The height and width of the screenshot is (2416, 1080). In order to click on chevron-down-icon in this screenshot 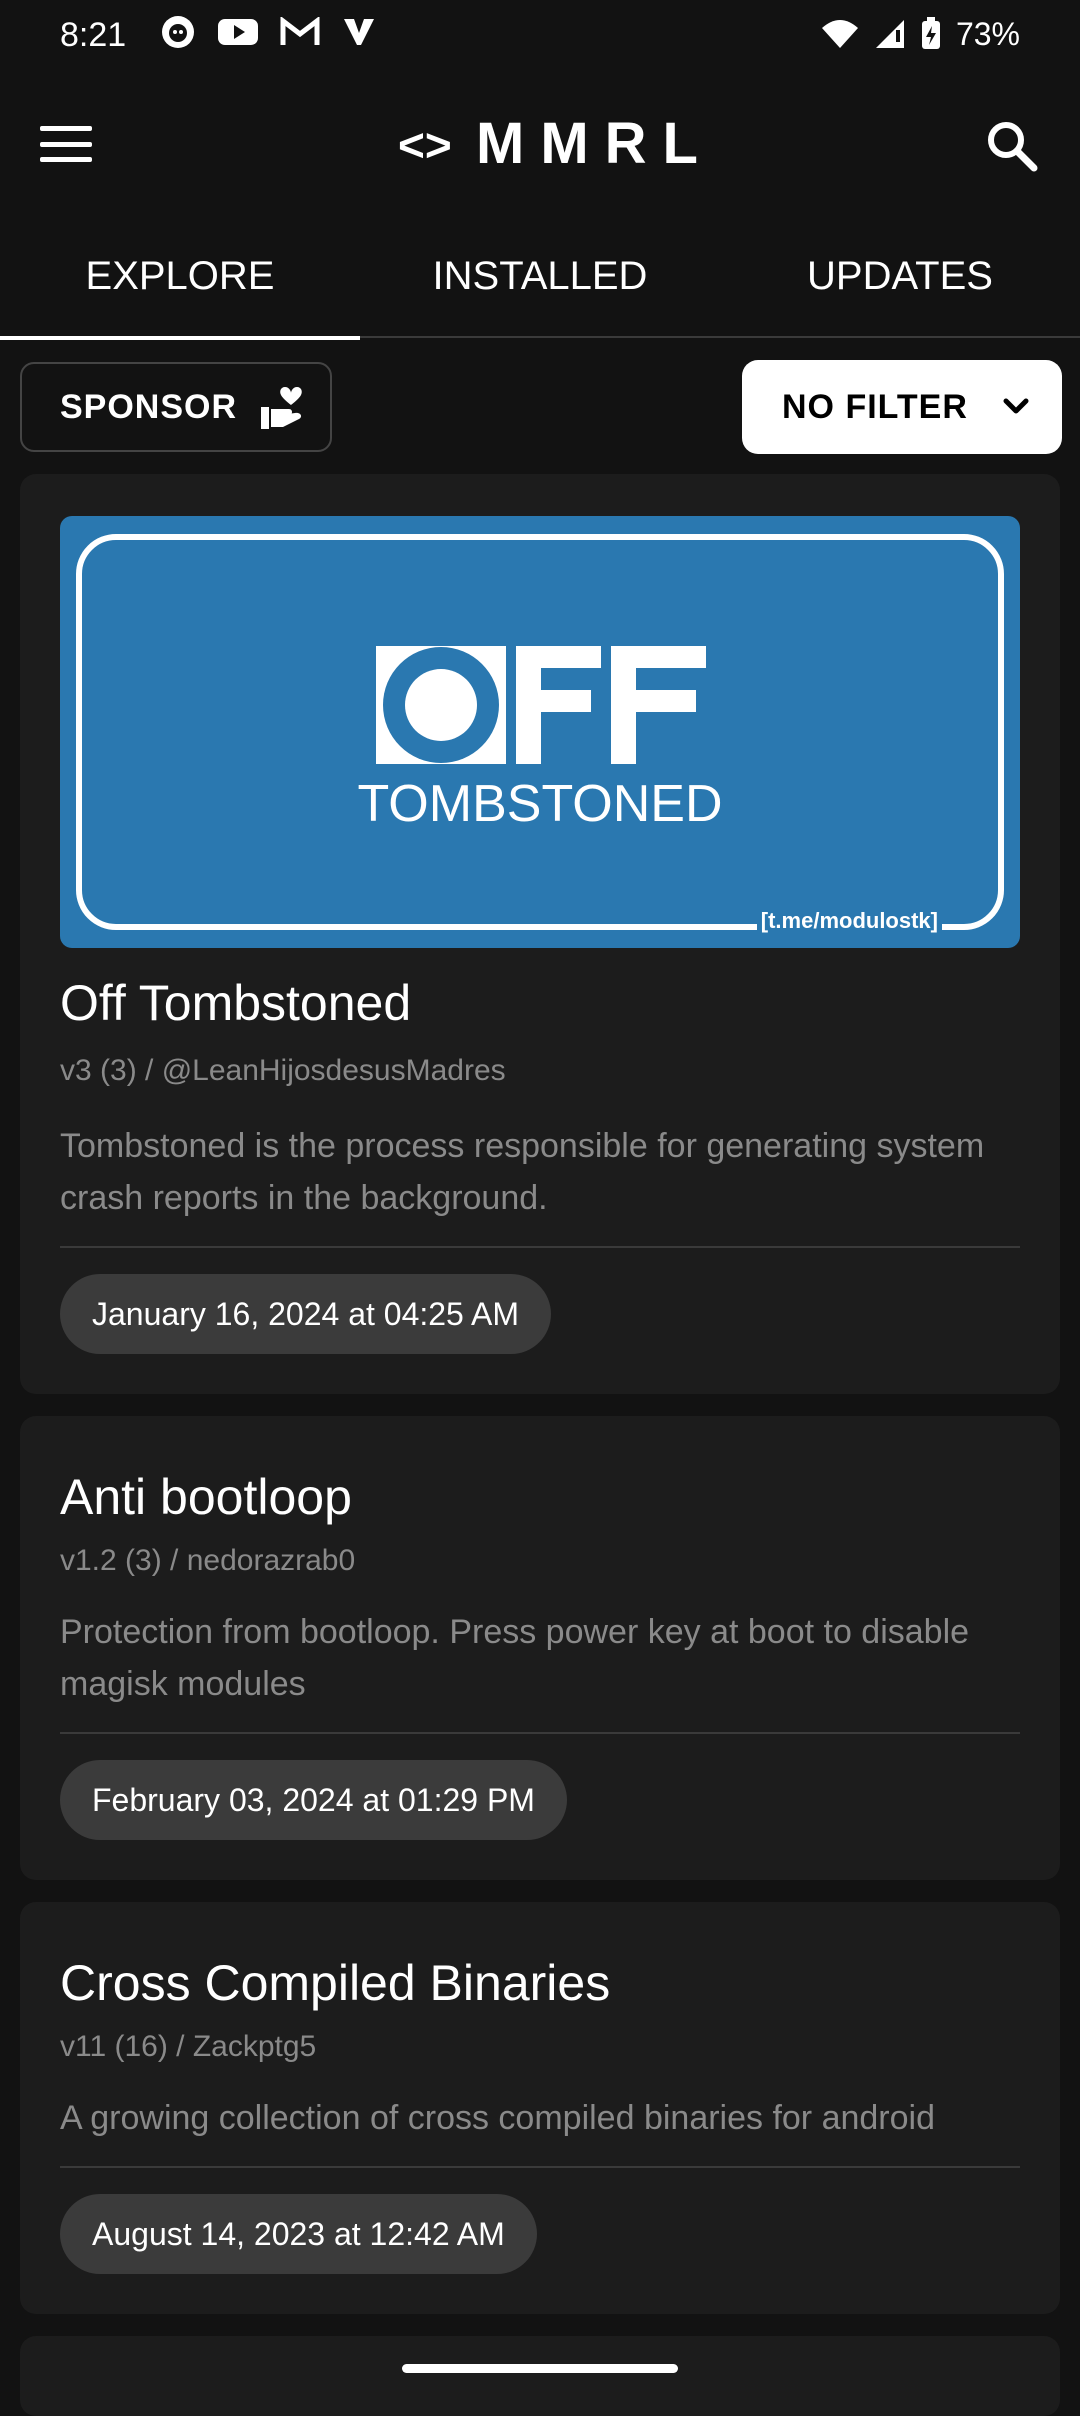, I will do `click(1016, 406)`.